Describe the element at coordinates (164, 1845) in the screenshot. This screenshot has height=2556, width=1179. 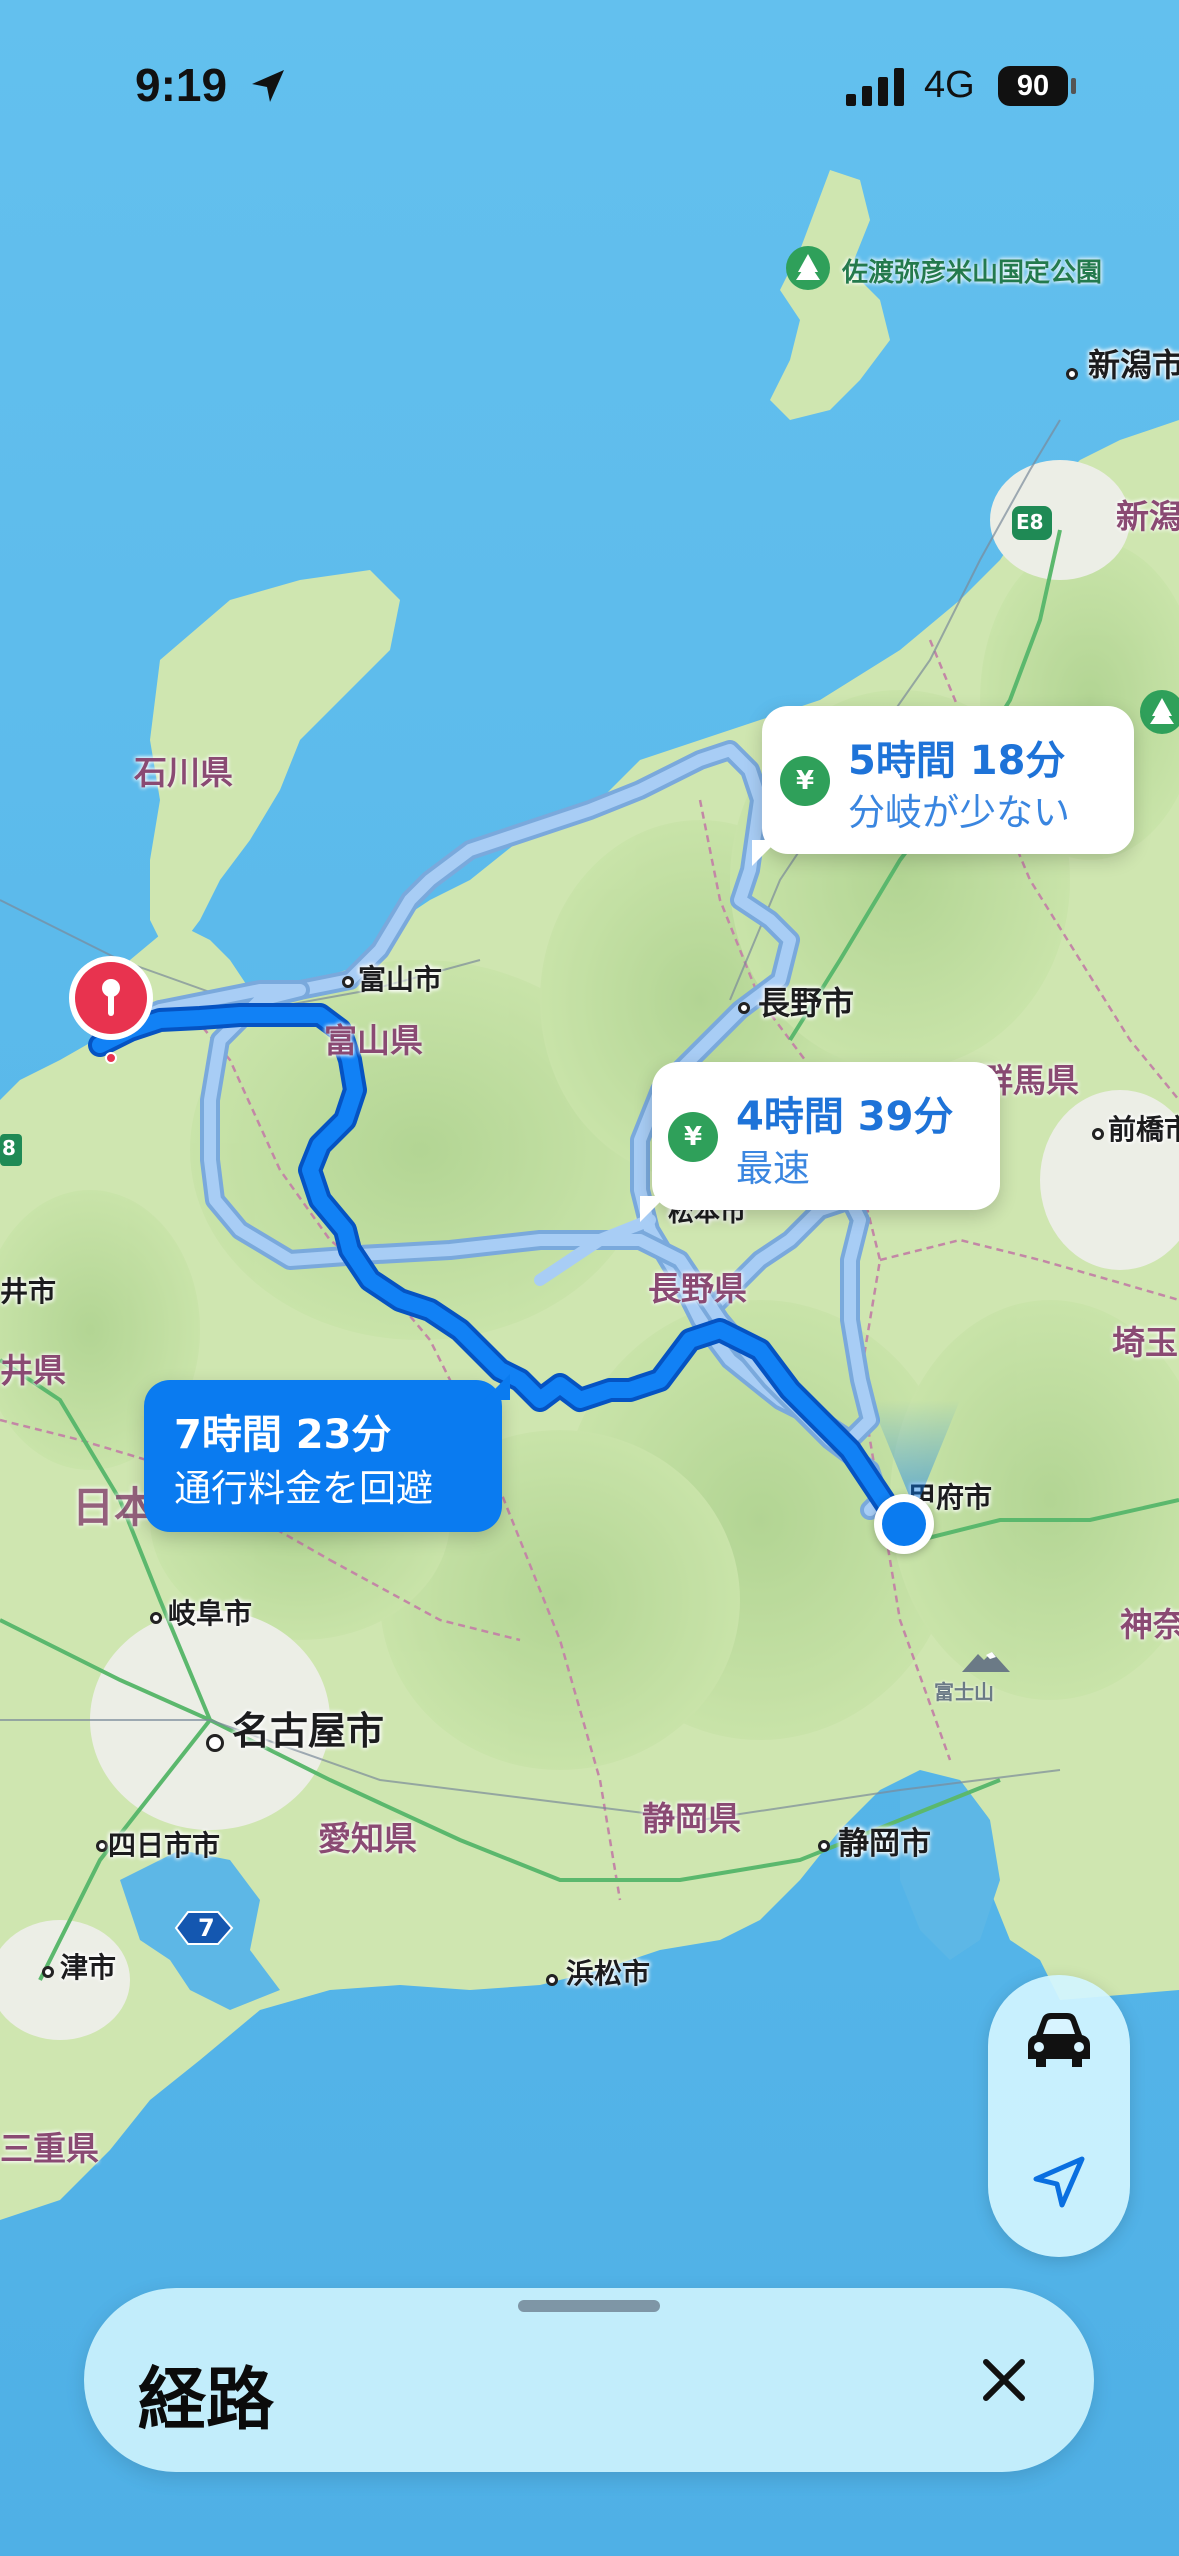
I see `label-yokkaichi: 四日市市` at that location.